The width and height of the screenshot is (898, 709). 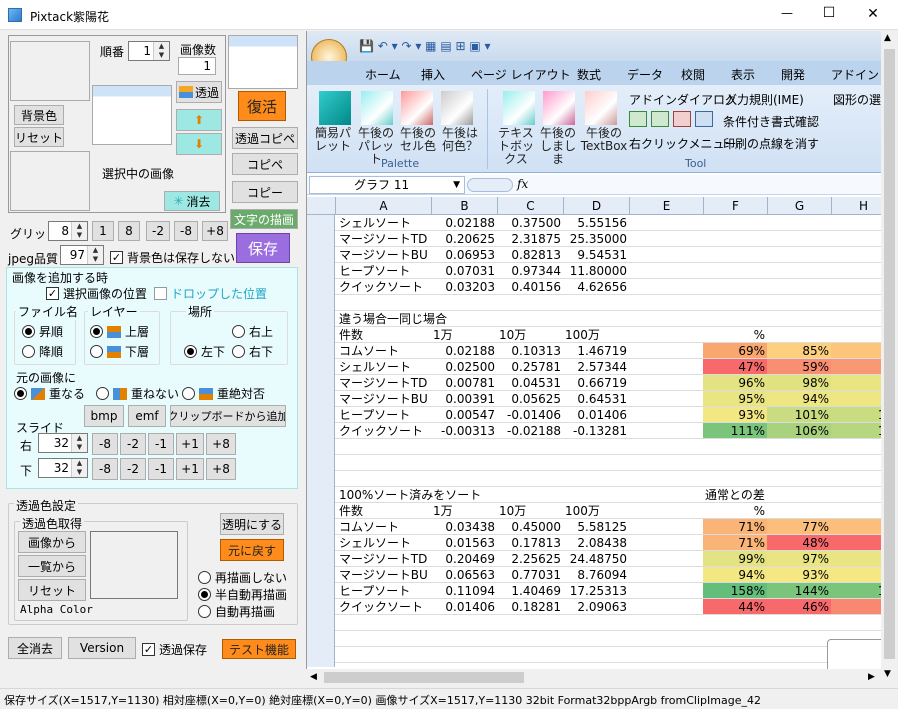 What do you see at coordinates (386, 335) in the screenshot?
I see `cell-a: 件数` at bounding box center [386, 335].